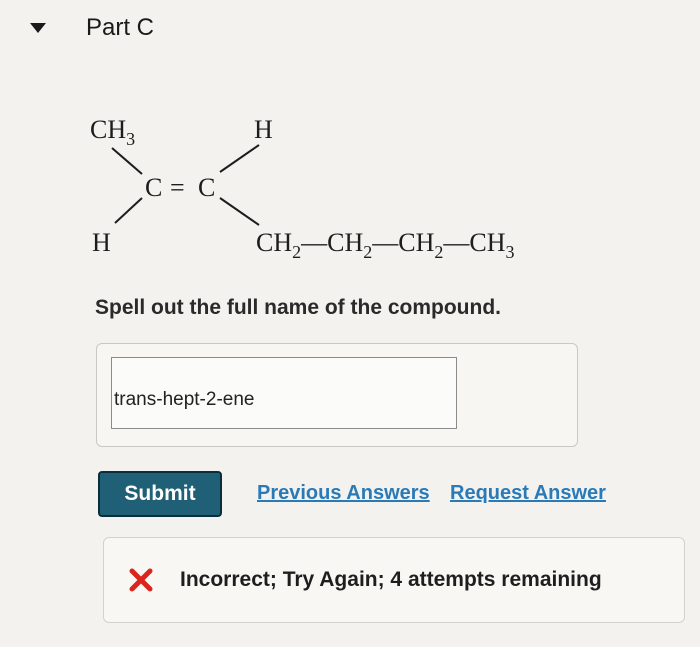 The width and height of the screenshot is (700, 647). Describe the element at coordinates (101, 242) in the screenshot. I see `structure-h-bottom-label: H` at that location.